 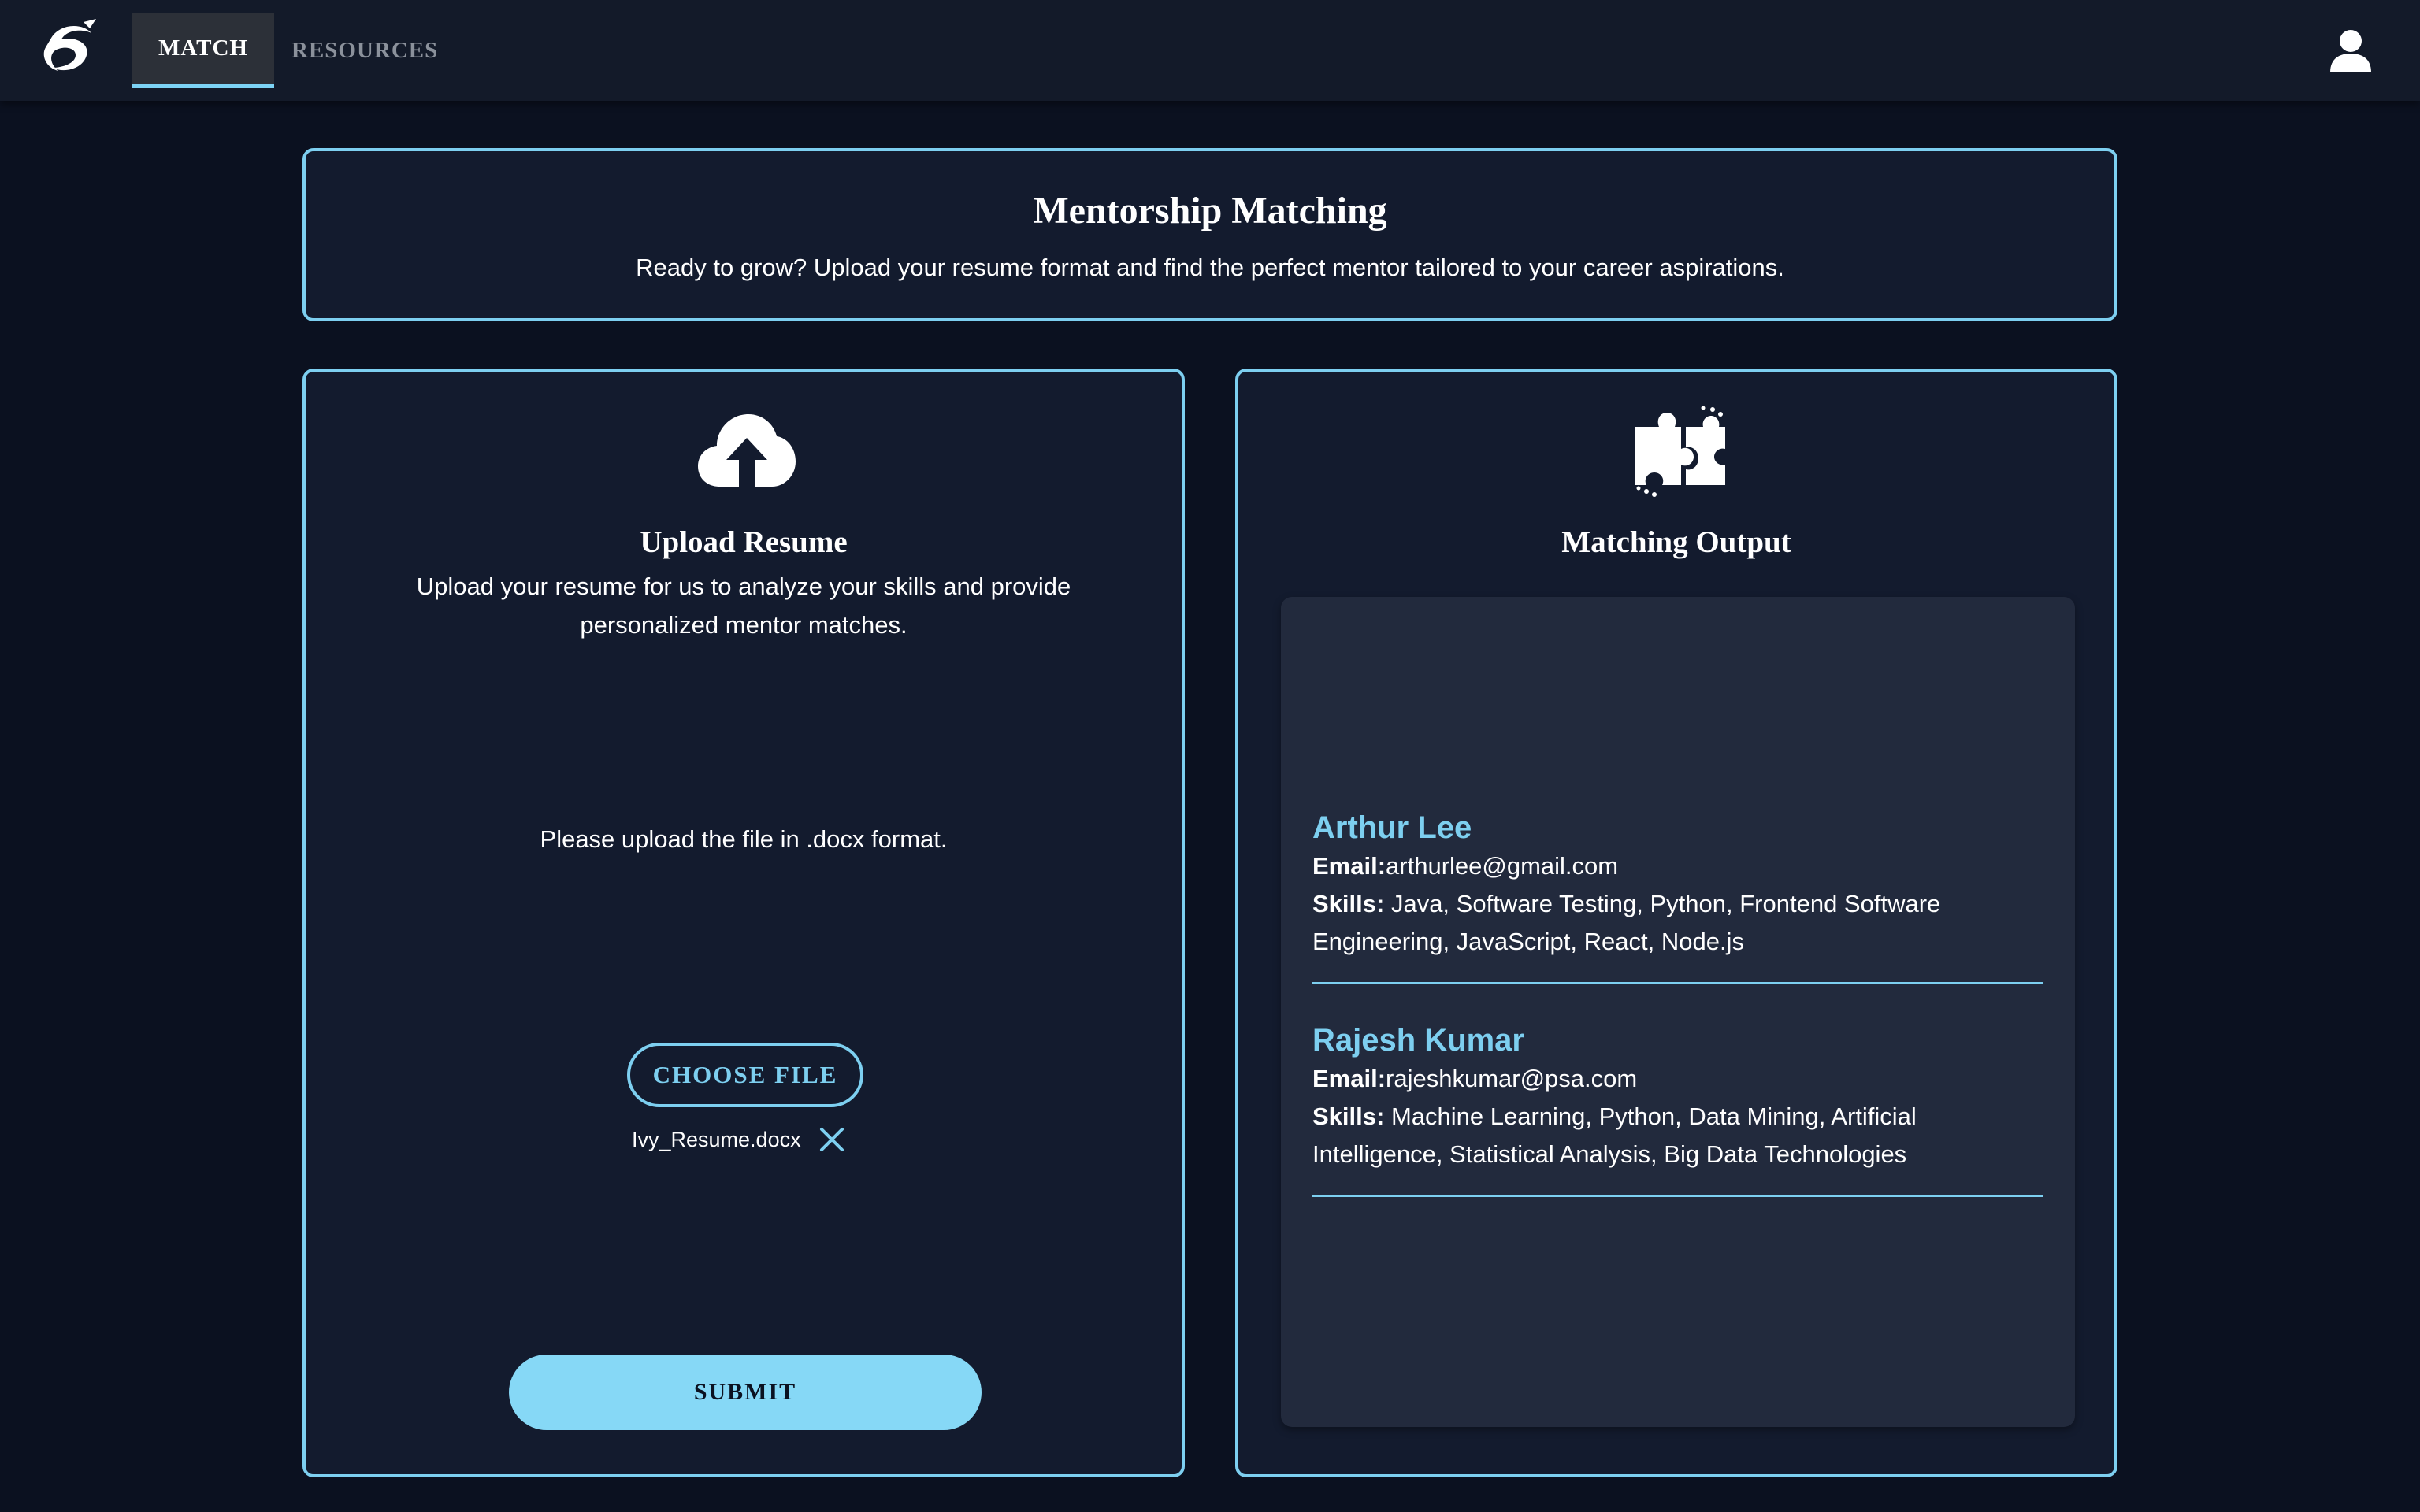 I want to click on choose-file-button: CHOOSE FILE, so click(x=745, y=1075).